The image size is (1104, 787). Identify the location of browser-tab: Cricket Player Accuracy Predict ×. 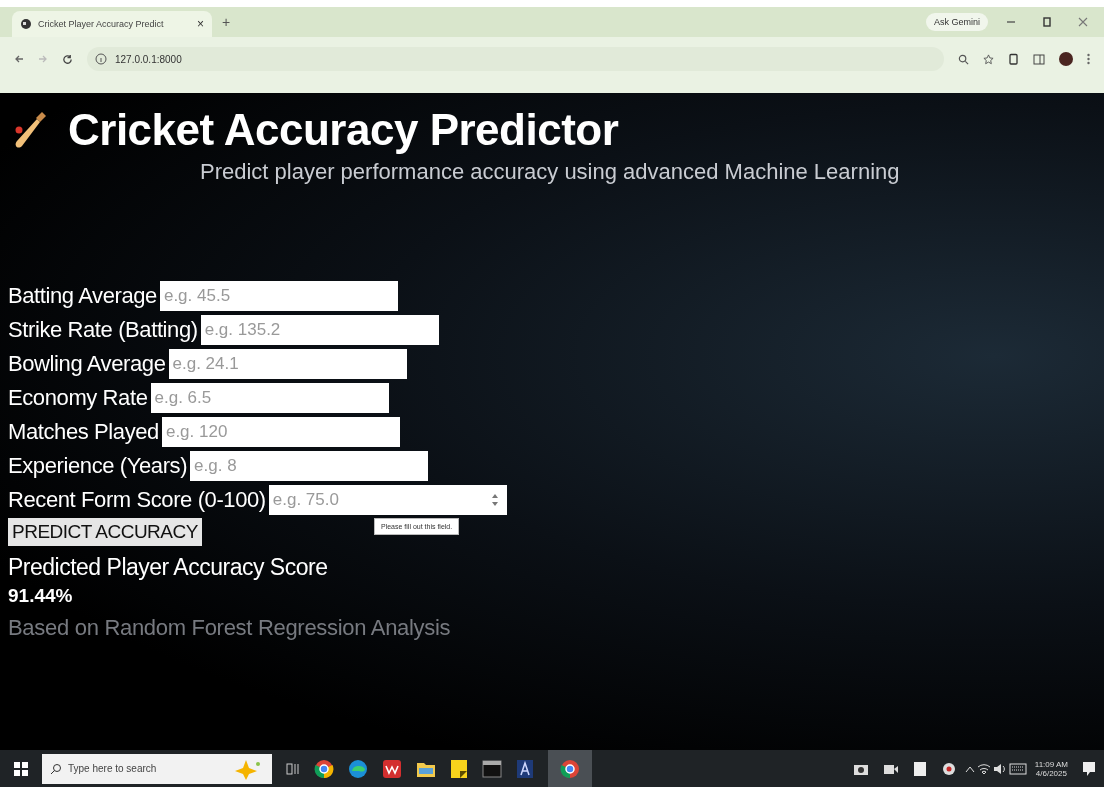
(112, 24).